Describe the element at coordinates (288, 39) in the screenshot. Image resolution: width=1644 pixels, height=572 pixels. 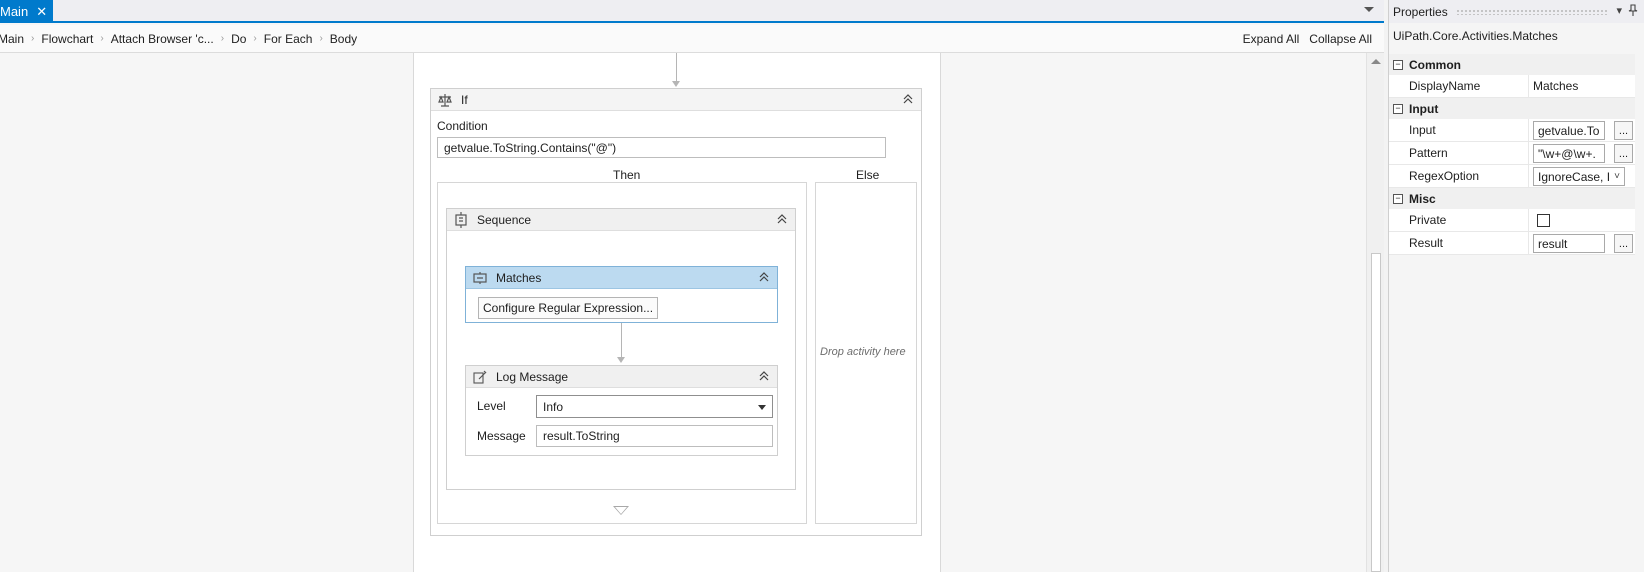
I see `breadcrumb-item-for-each: For Each` at that location.